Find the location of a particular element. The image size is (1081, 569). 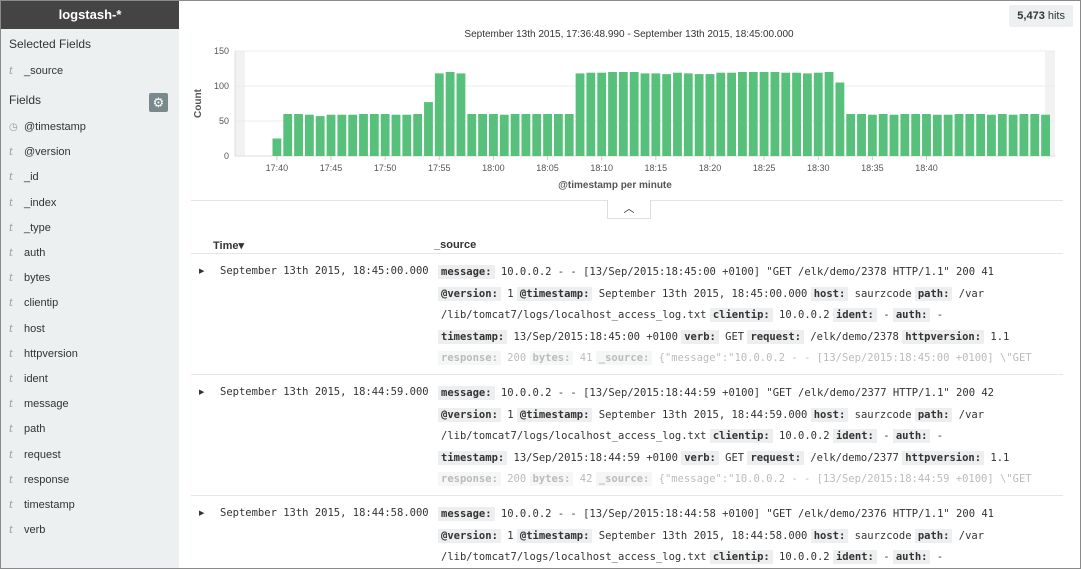

field-item-path: t path is located at coordinates (27, 429).